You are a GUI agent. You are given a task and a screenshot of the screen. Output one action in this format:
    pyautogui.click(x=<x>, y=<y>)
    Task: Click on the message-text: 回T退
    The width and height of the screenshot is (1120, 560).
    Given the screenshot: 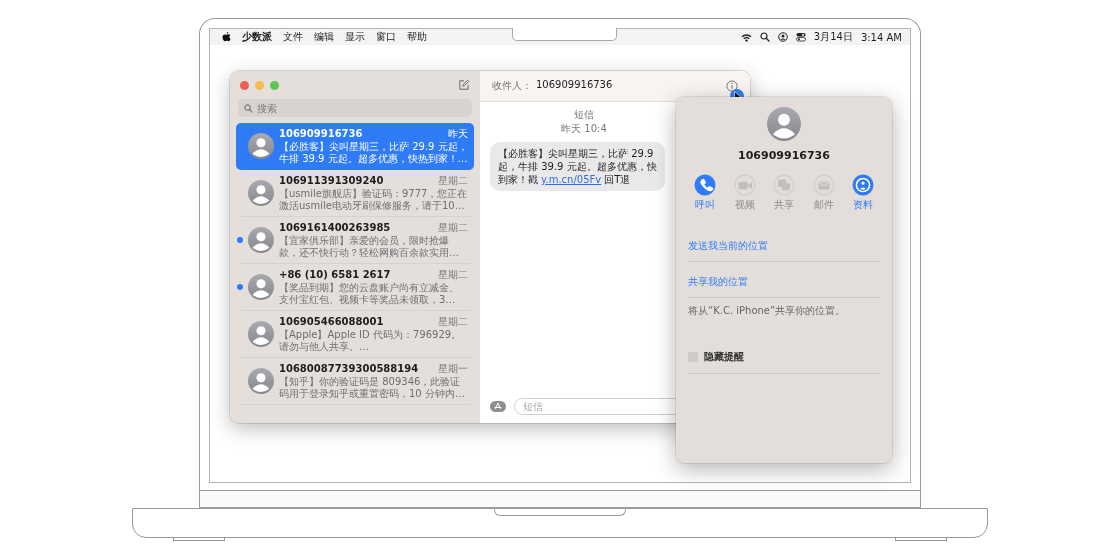 What is the action you would take?
    pyautogui.click(x=617, y=179)
    